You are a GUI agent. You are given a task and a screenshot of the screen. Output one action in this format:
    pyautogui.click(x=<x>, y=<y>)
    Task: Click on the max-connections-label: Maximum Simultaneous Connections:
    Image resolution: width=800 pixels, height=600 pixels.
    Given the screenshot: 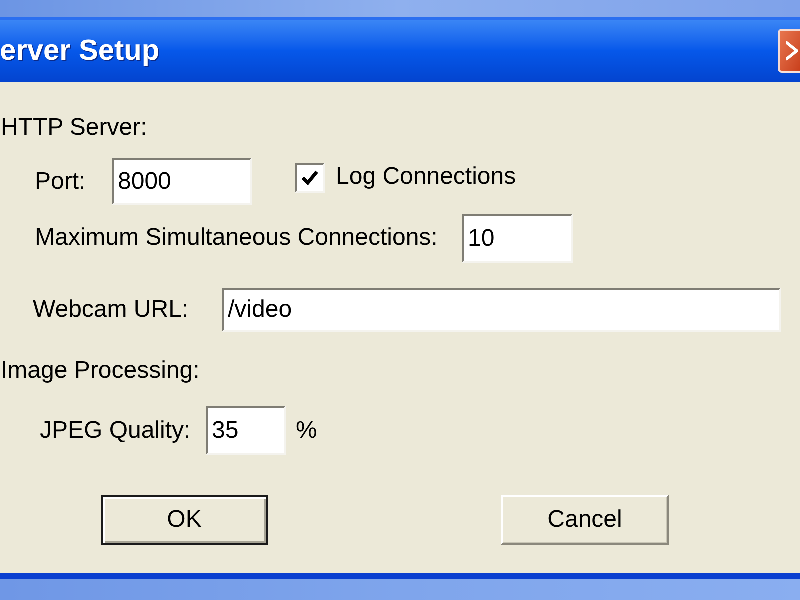 What is the action you would take?
    pyautogui.click(x=237, y=238)
    